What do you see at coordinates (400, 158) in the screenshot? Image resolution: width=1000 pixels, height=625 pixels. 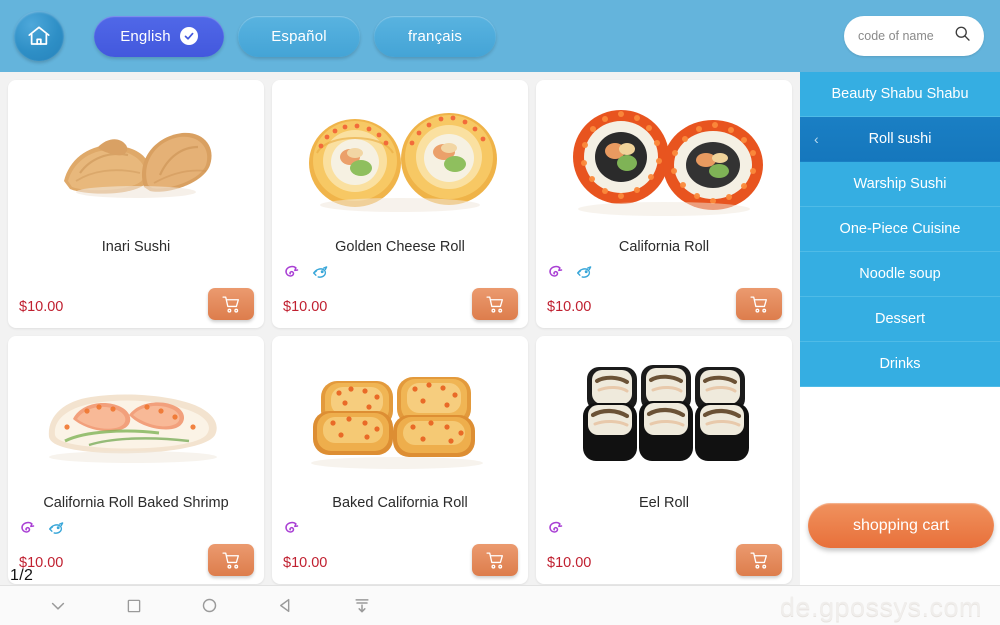 I see `golden-cheese-roll-photo` at bounding box center [400, 158].